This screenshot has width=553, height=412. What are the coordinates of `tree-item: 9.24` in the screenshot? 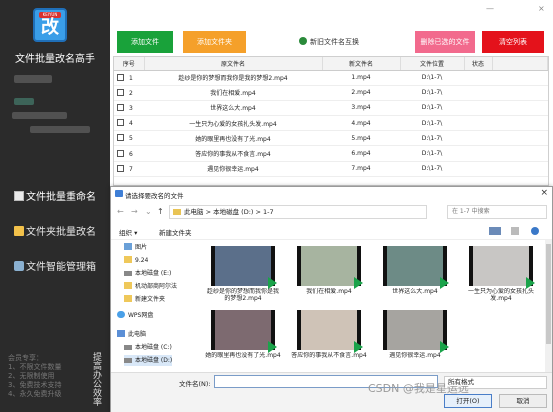 It's located at (136, 260).